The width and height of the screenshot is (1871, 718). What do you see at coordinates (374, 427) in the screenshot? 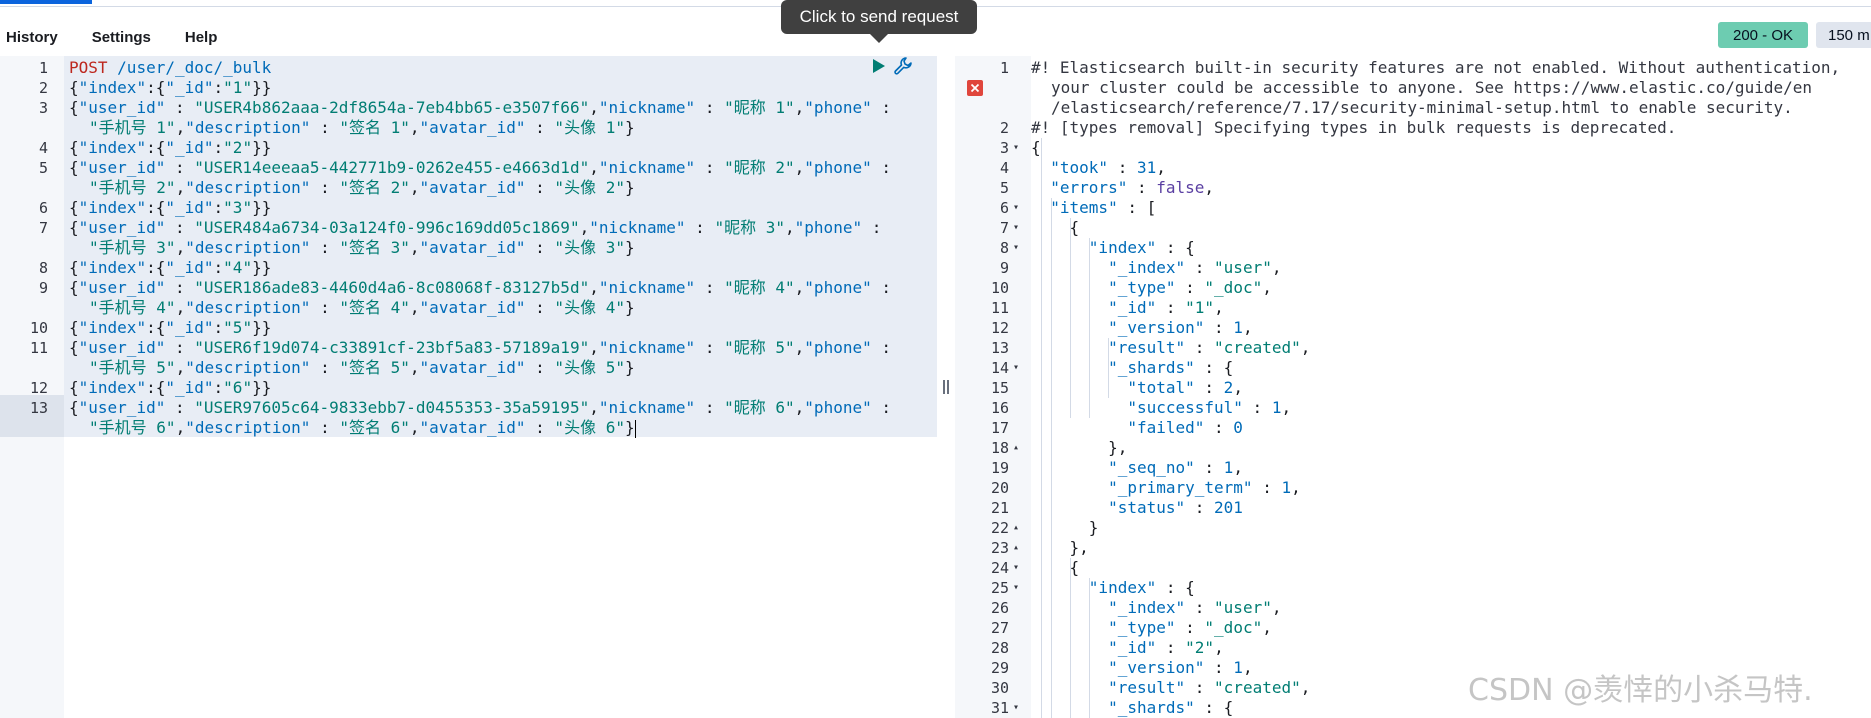
I see `doc-description: 签名 6` at bounding box center [374, 427].